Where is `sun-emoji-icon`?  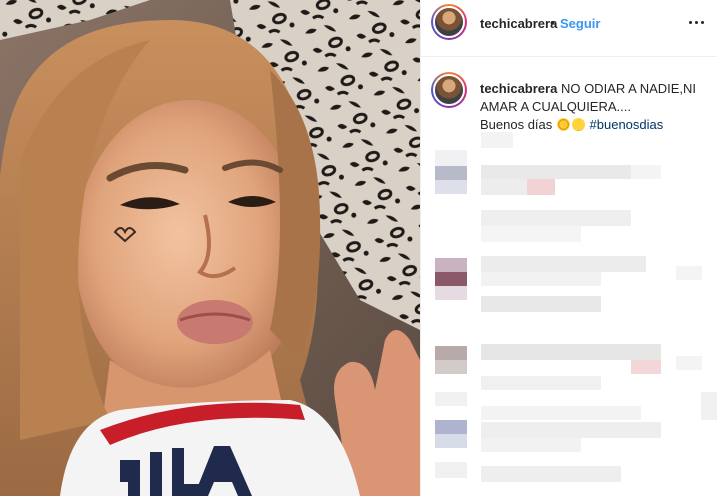 sun-emoji-icon is located at coordinates (563, 124).